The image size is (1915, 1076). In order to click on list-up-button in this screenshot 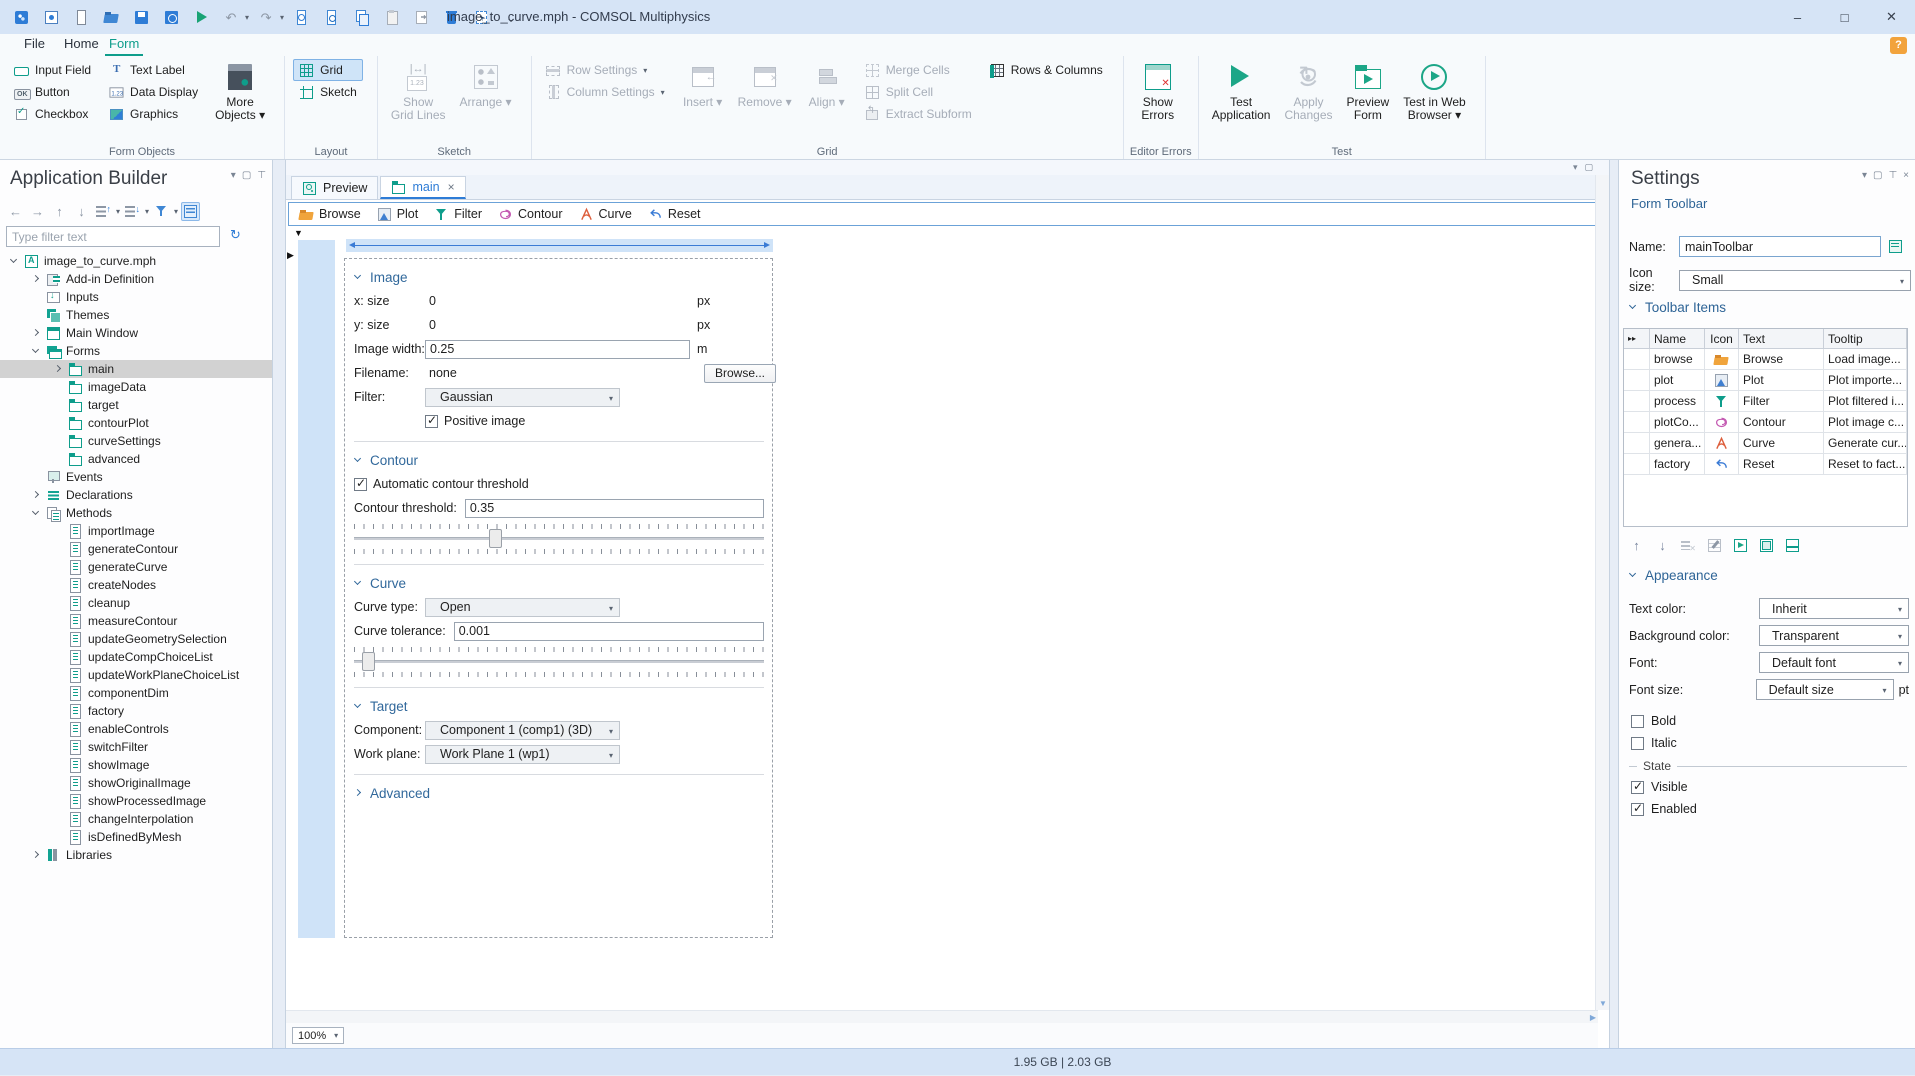, I will do `click(103, 211)`.